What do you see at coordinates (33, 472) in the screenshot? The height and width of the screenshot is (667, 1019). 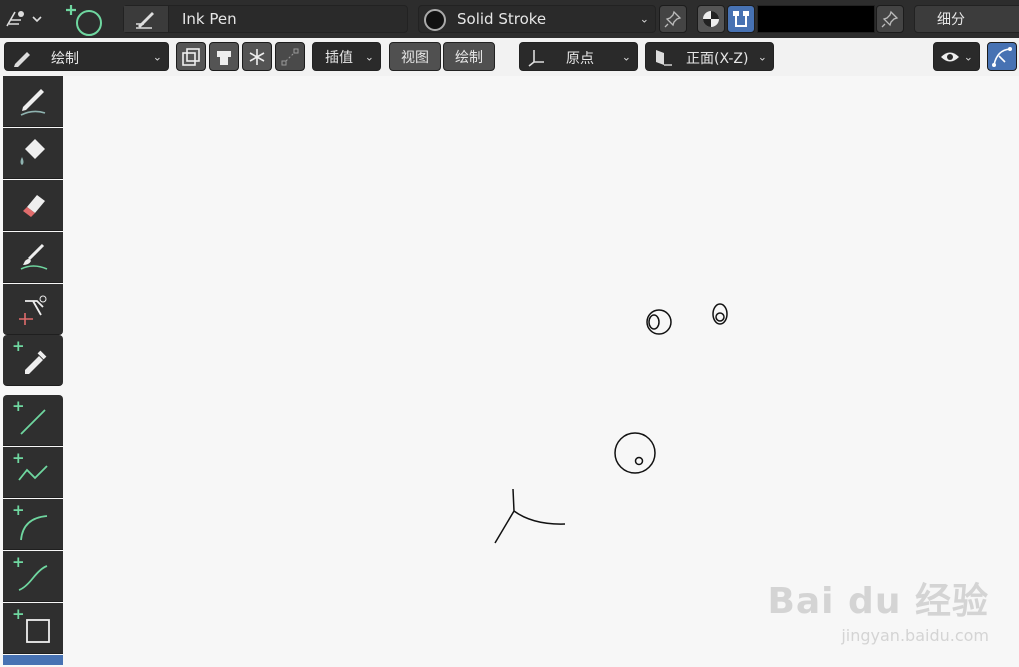 I see `polyline-tool: +` at bounding box center [33, 472].